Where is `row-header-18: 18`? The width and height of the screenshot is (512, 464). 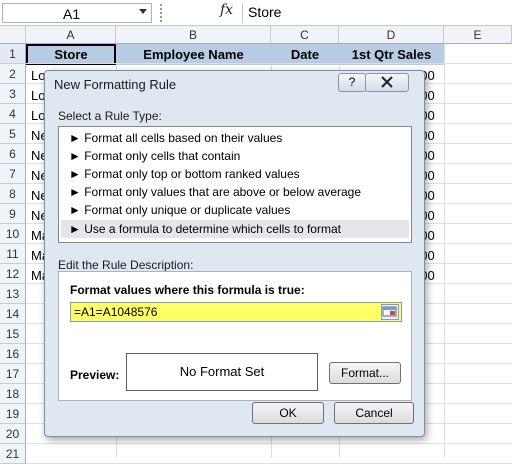 row-header-18: 18 is located at coordinates (13, 394).